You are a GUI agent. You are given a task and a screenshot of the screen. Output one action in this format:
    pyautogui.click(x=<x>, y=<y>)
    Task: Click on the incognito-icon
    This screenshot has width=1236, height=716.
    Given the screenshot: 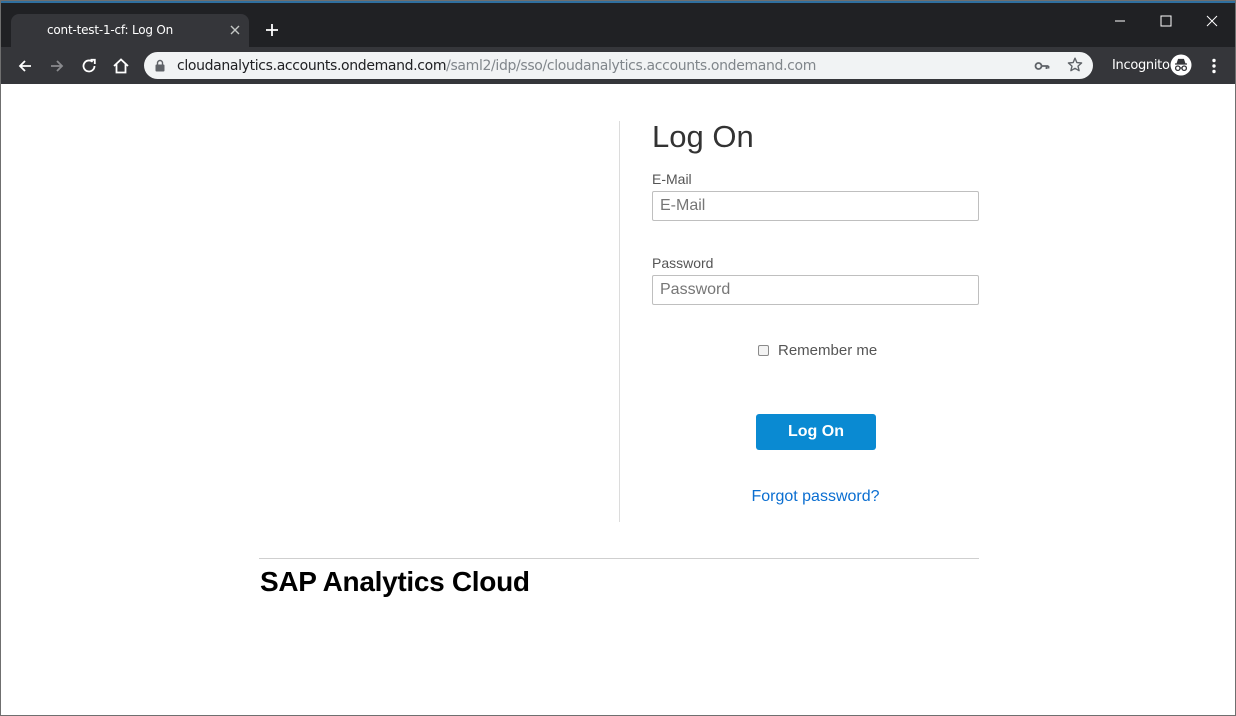 What is the action you would take?
    pyautogui.click(x=1181, y=65)
    